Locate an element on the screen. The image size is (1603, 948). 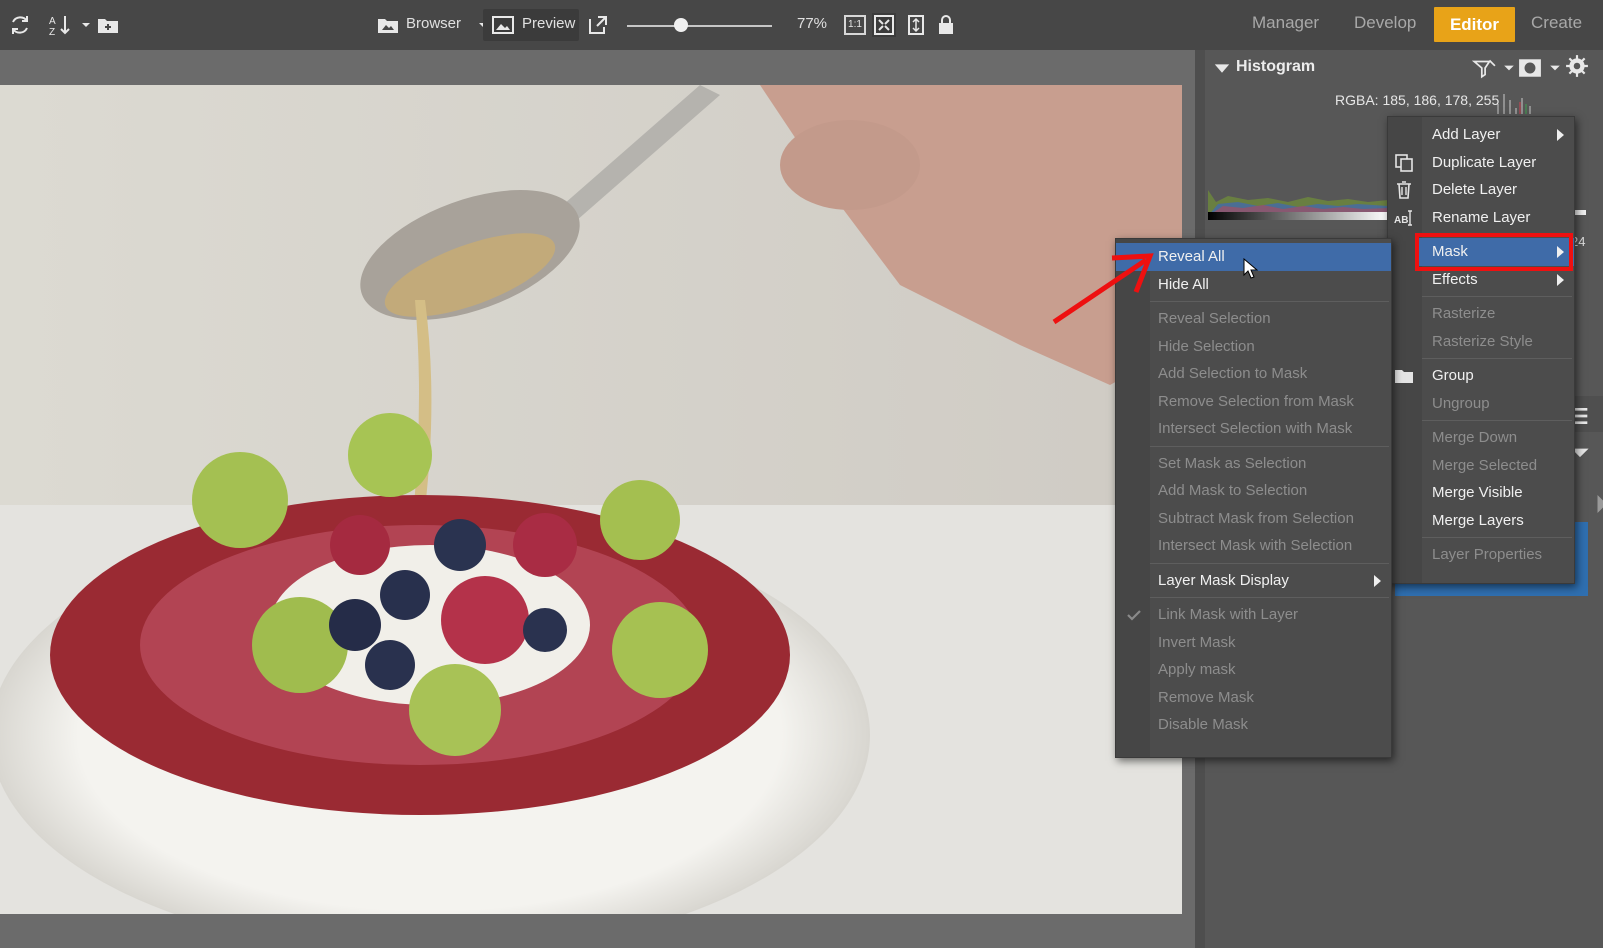
browser-button: Browser is located at coordinates (433, 23).